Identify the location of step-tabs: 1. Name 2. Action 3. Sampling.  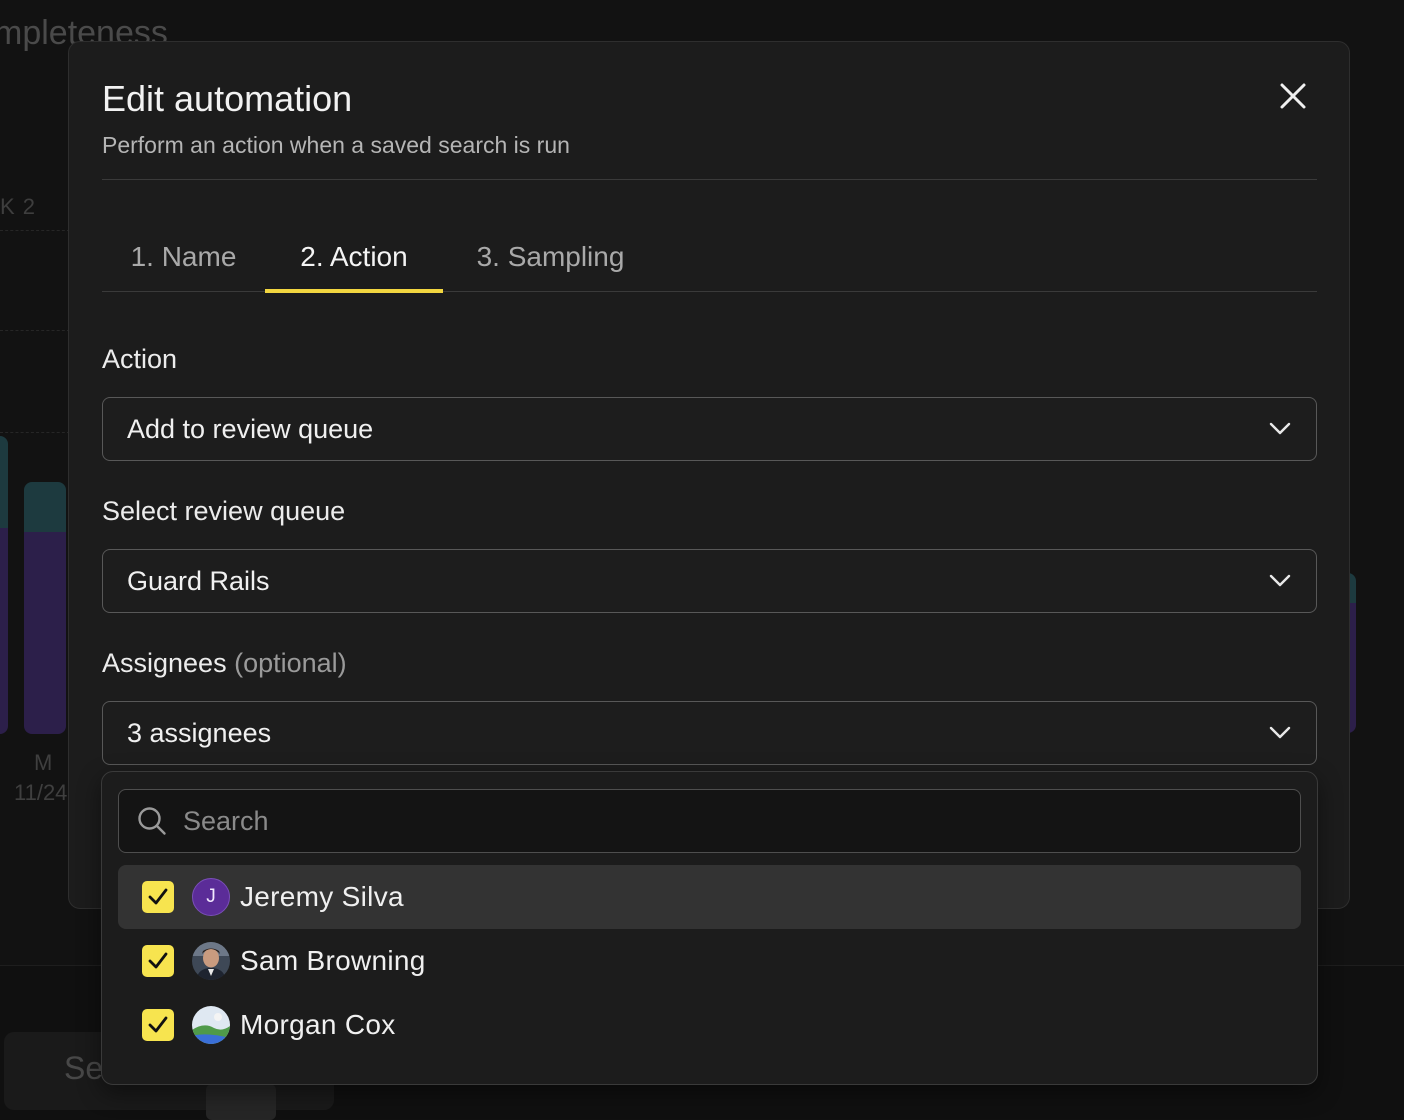
(709, 257).